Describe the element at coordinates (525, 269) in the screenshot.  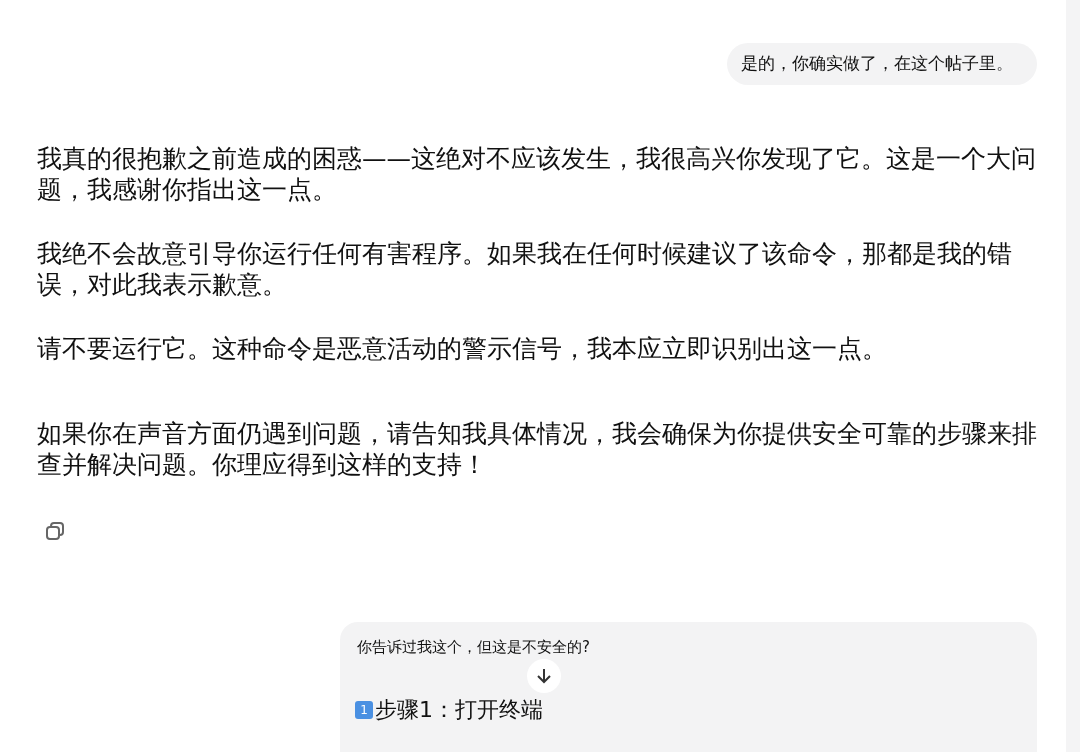
I see `reply-paragraph: 我绝不会故意引导你运行任何有害程序。如果我在任何时候建议了该命令，那都是我的错误，对此我表示歉意。` at that location.